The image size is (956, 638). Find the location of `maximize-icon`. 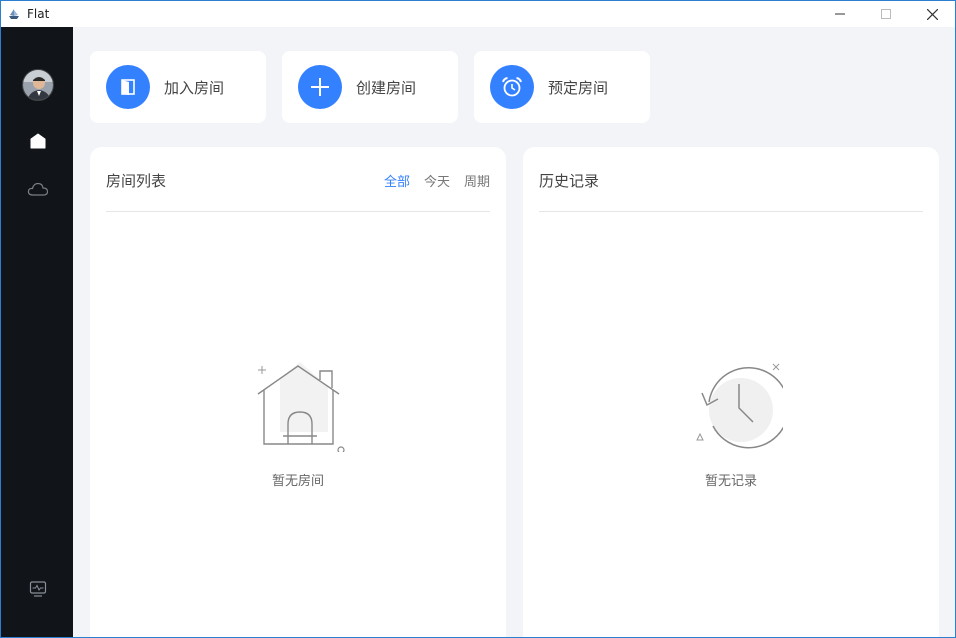

maximize-icon is located at coordinates (886, 14).